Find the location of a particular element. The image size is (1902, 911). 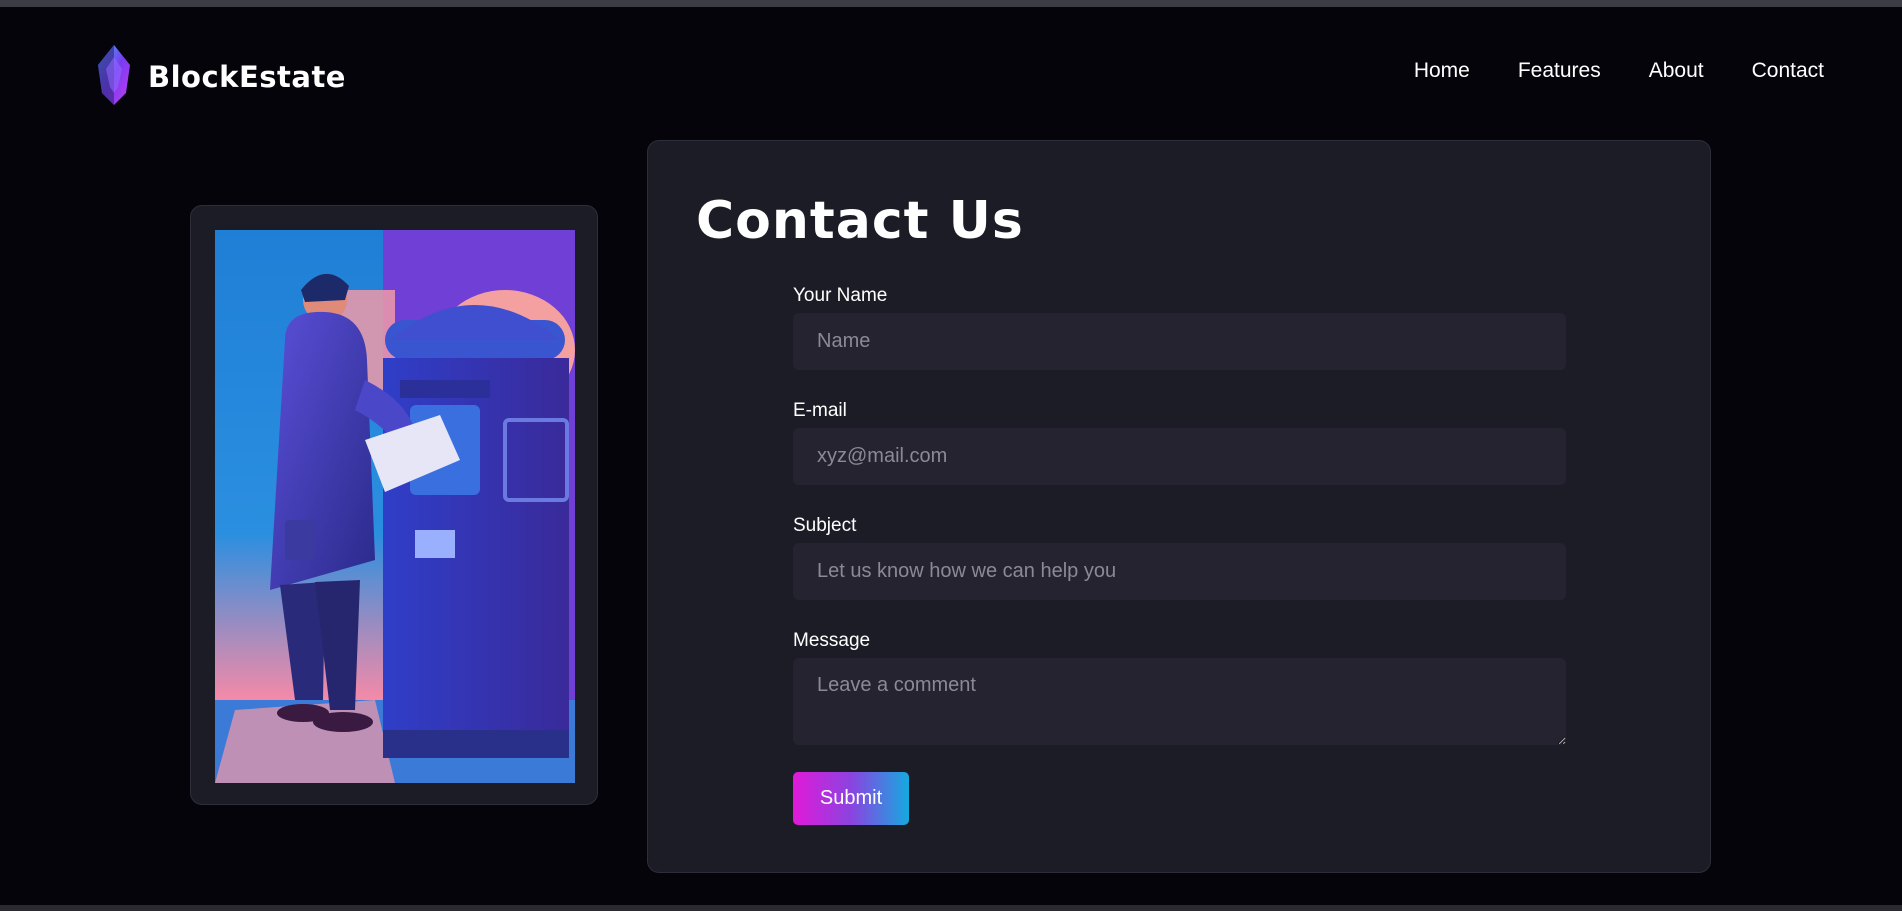

illustration-card is located at coordinates (394, 505).